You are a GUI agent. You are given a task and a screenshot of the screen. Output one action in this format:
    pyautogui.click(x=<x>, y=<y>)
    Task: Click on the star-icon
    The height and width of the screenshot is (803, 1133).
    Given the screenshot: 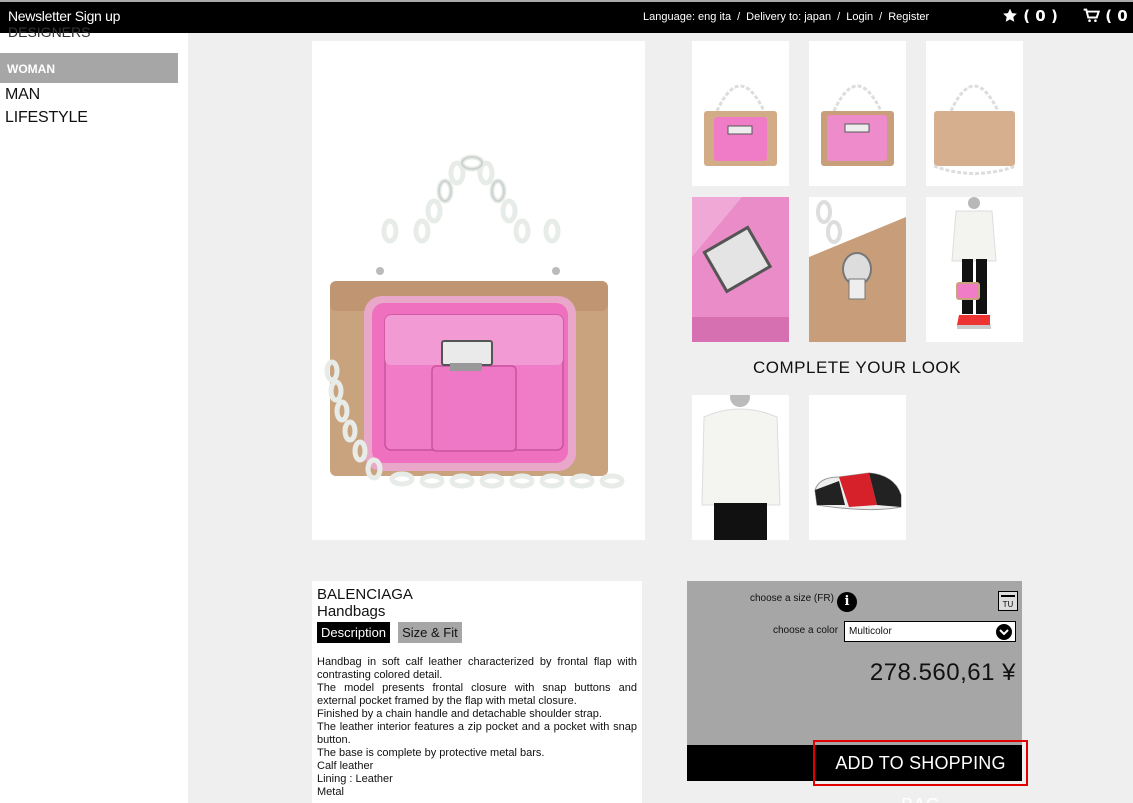 What is the action you would take?
    pyautogui.click(x=1010, y=15)
    